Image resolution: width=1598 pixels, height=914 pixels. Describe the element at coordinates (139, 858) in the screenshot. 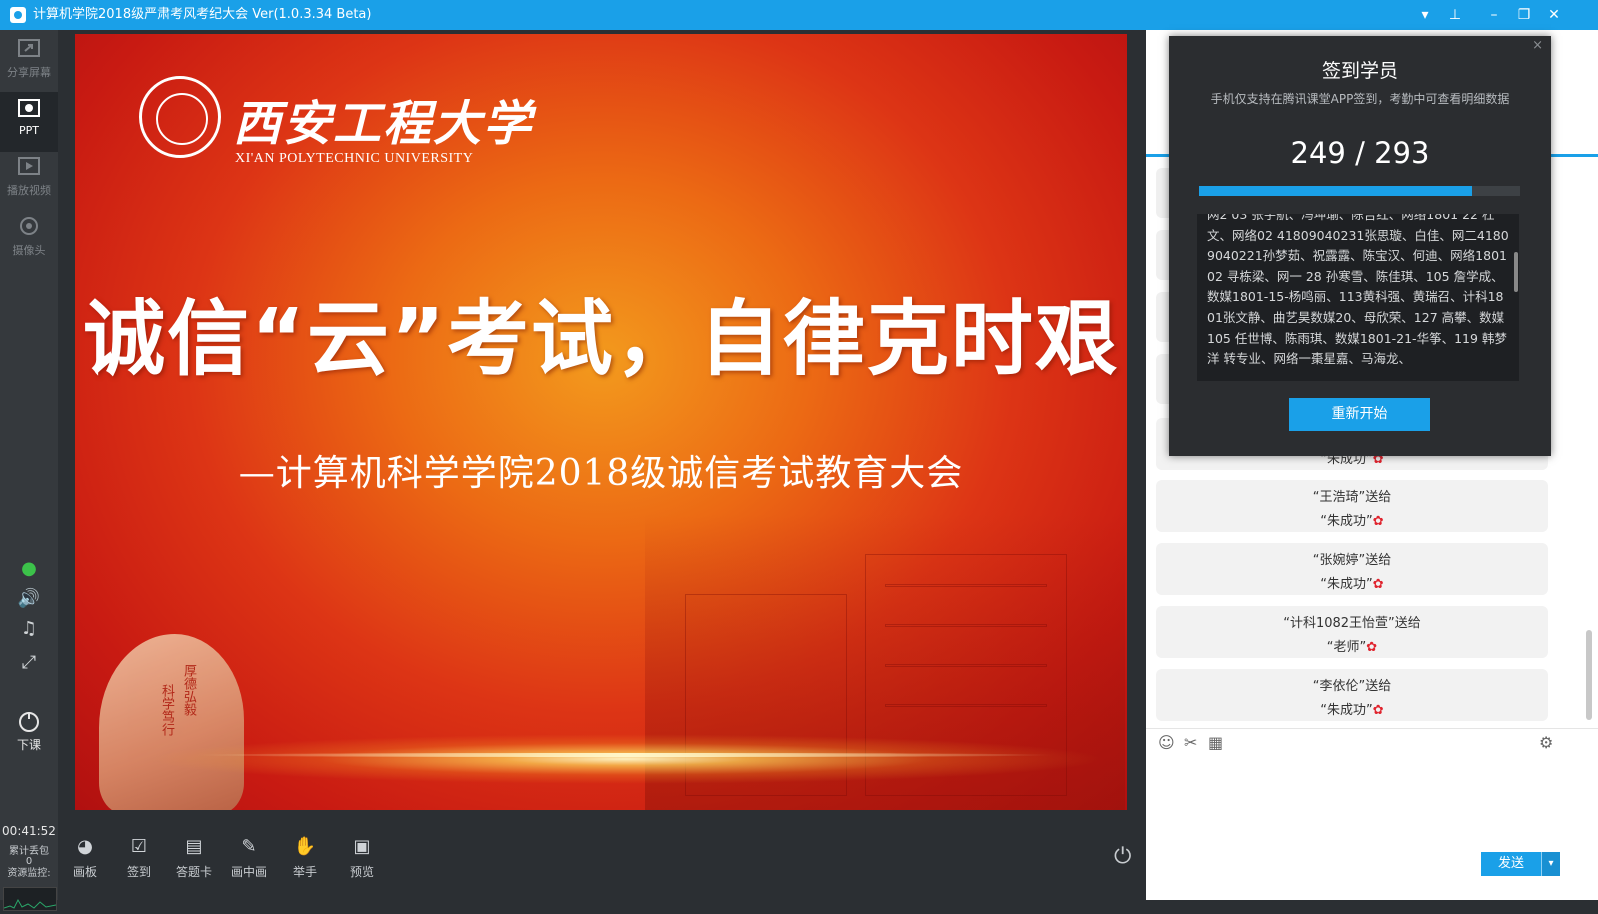

I see `sign-in-button: ☑ 签到` at that location.